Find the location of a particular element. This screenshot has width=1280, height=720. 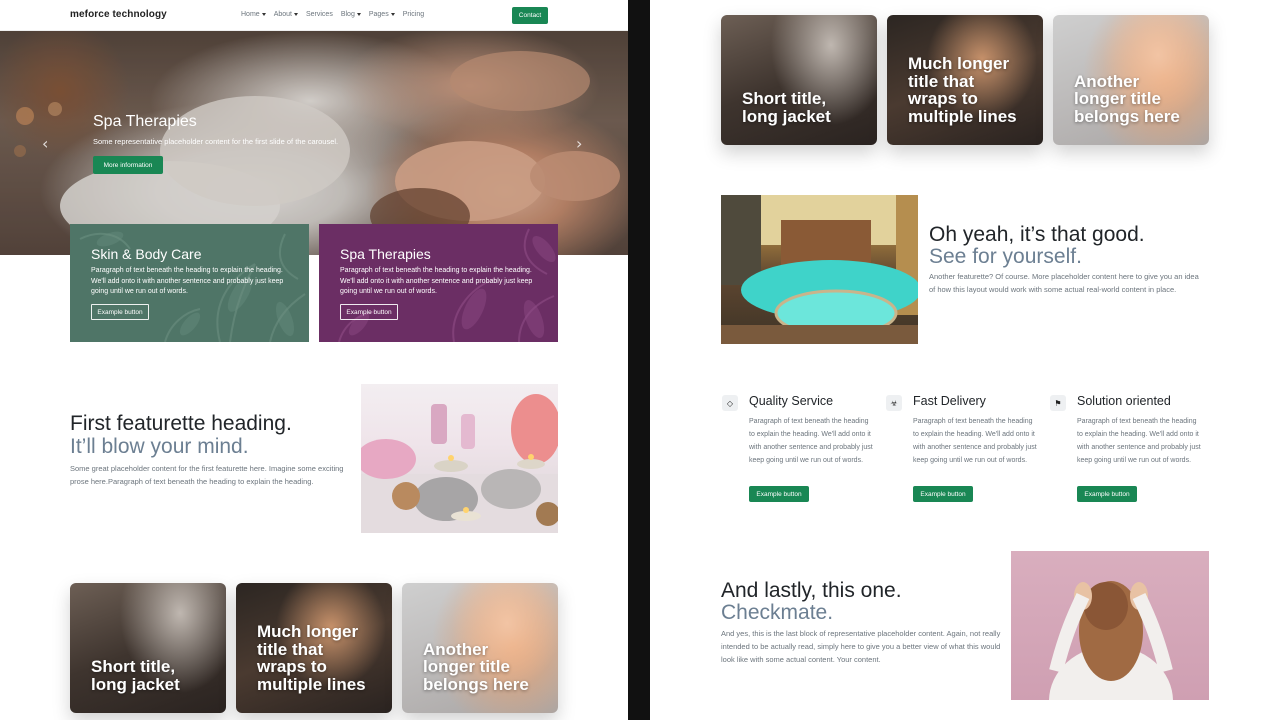

nav-link-pages: Pages is located at coordinates (382, 14).